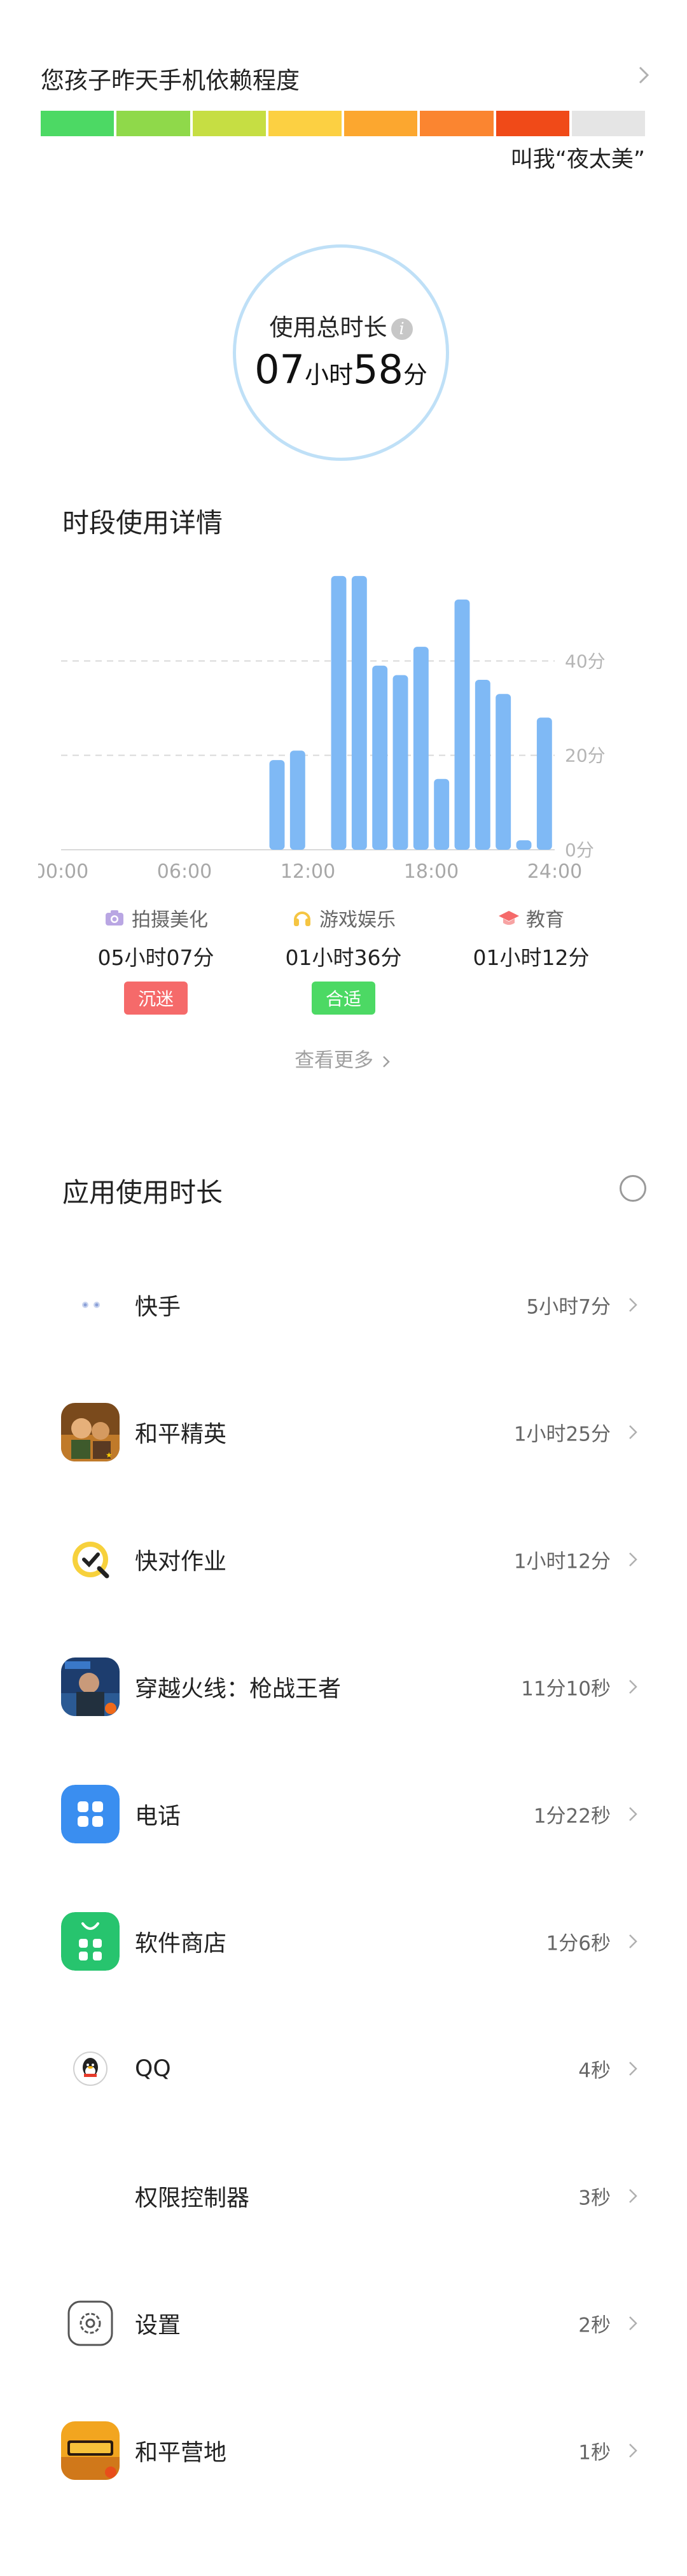 The width and height of the screenshot is (687, 2576). Describe the element at coordinates (302, 919) in the screenshot. I see `headphones-icon` at that location.